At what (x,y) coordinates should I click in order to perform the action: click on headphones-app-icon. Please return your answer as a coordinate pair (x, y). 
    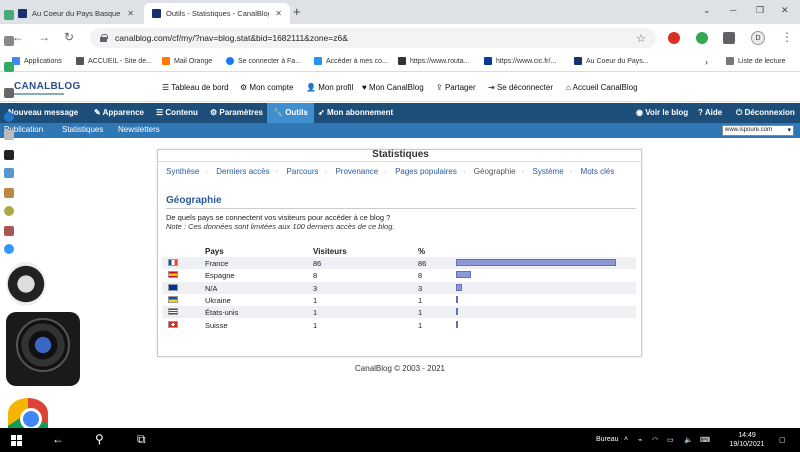
    Looking at the image, I should click on (26, 284).